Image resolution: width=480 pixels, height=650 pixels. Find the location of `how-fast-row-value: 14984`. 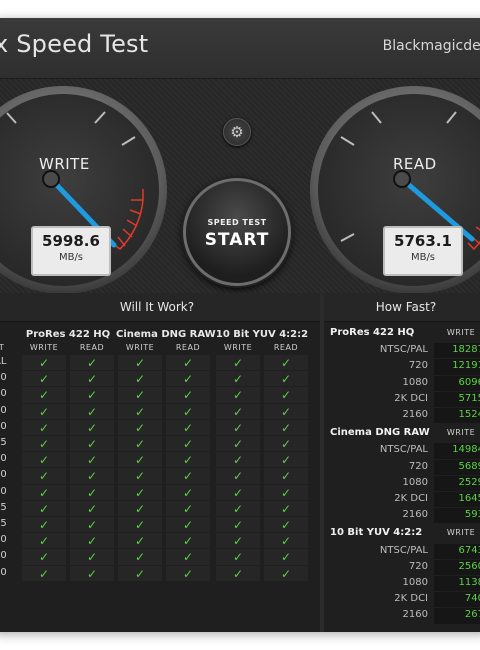

how-fast-row-value: 14984 is located at coordinates (466, 450).